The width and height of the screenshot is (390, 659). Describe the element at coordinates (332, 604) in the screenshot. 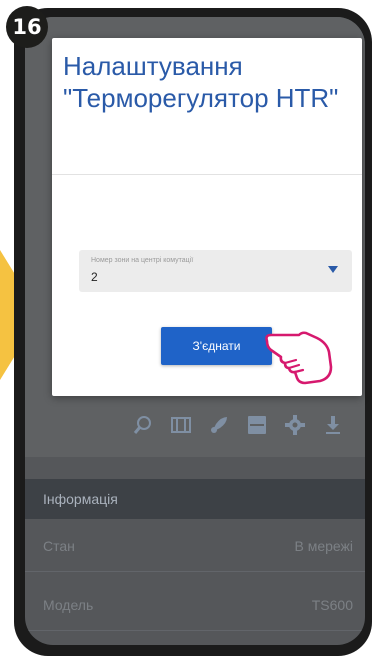

I see `info-row-value: TS600` at that location.